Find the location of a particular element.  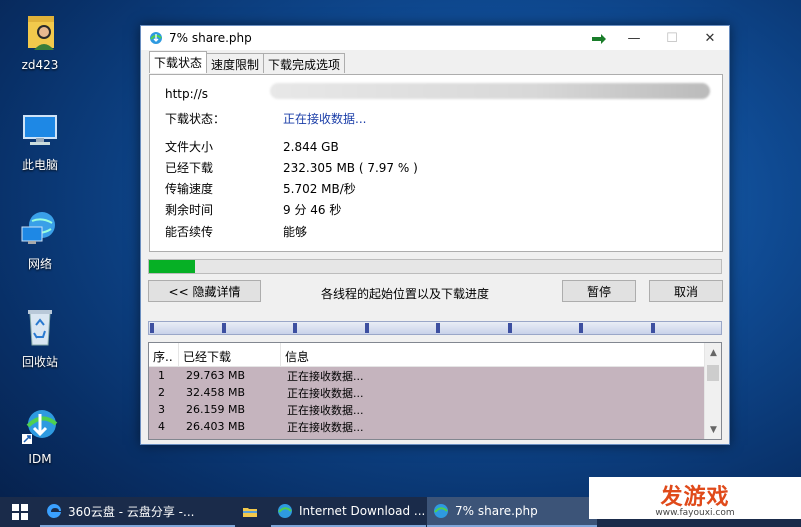

tab-speed-limit: 速度限制 is located at coordinates (235, 63).